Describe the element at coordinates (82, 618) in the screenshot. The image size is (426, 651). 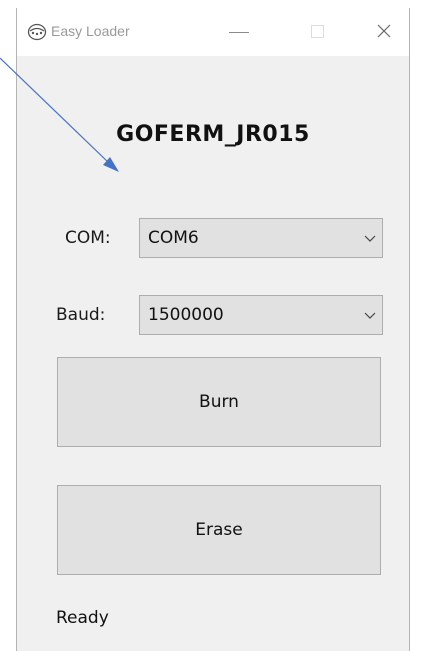
I see `status-text: Ready` at that location.